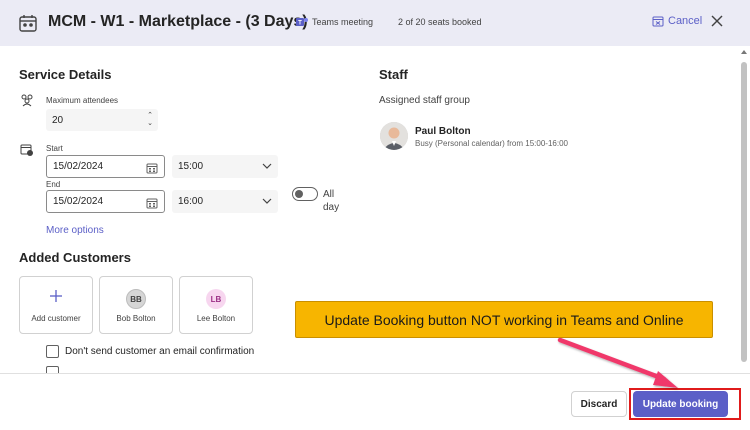 This screenshot has width=750, height=430. I want to click on close-icon, so click(717, 21).